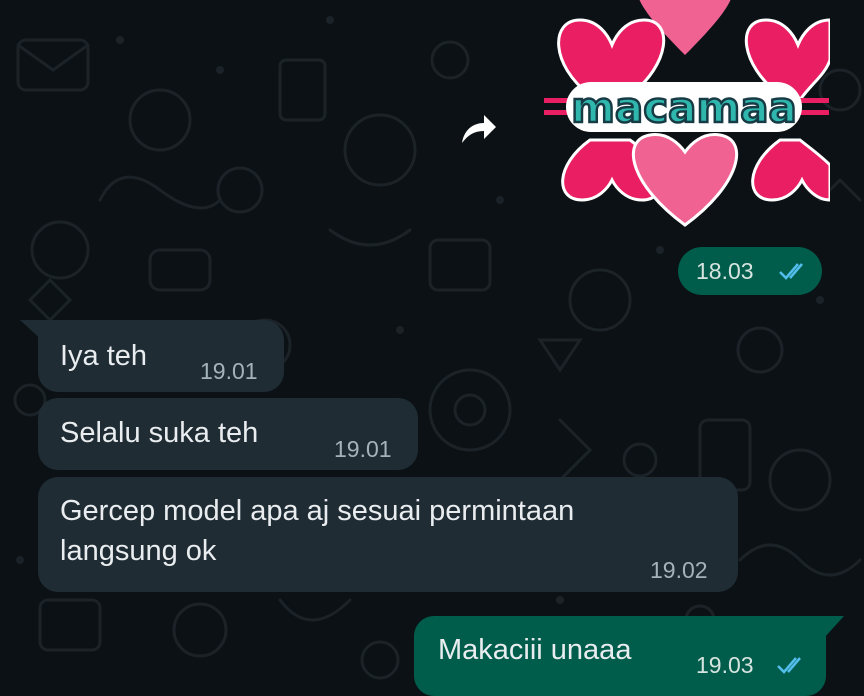  I want to click on sticker-text: macamaa, so click(684, 107).